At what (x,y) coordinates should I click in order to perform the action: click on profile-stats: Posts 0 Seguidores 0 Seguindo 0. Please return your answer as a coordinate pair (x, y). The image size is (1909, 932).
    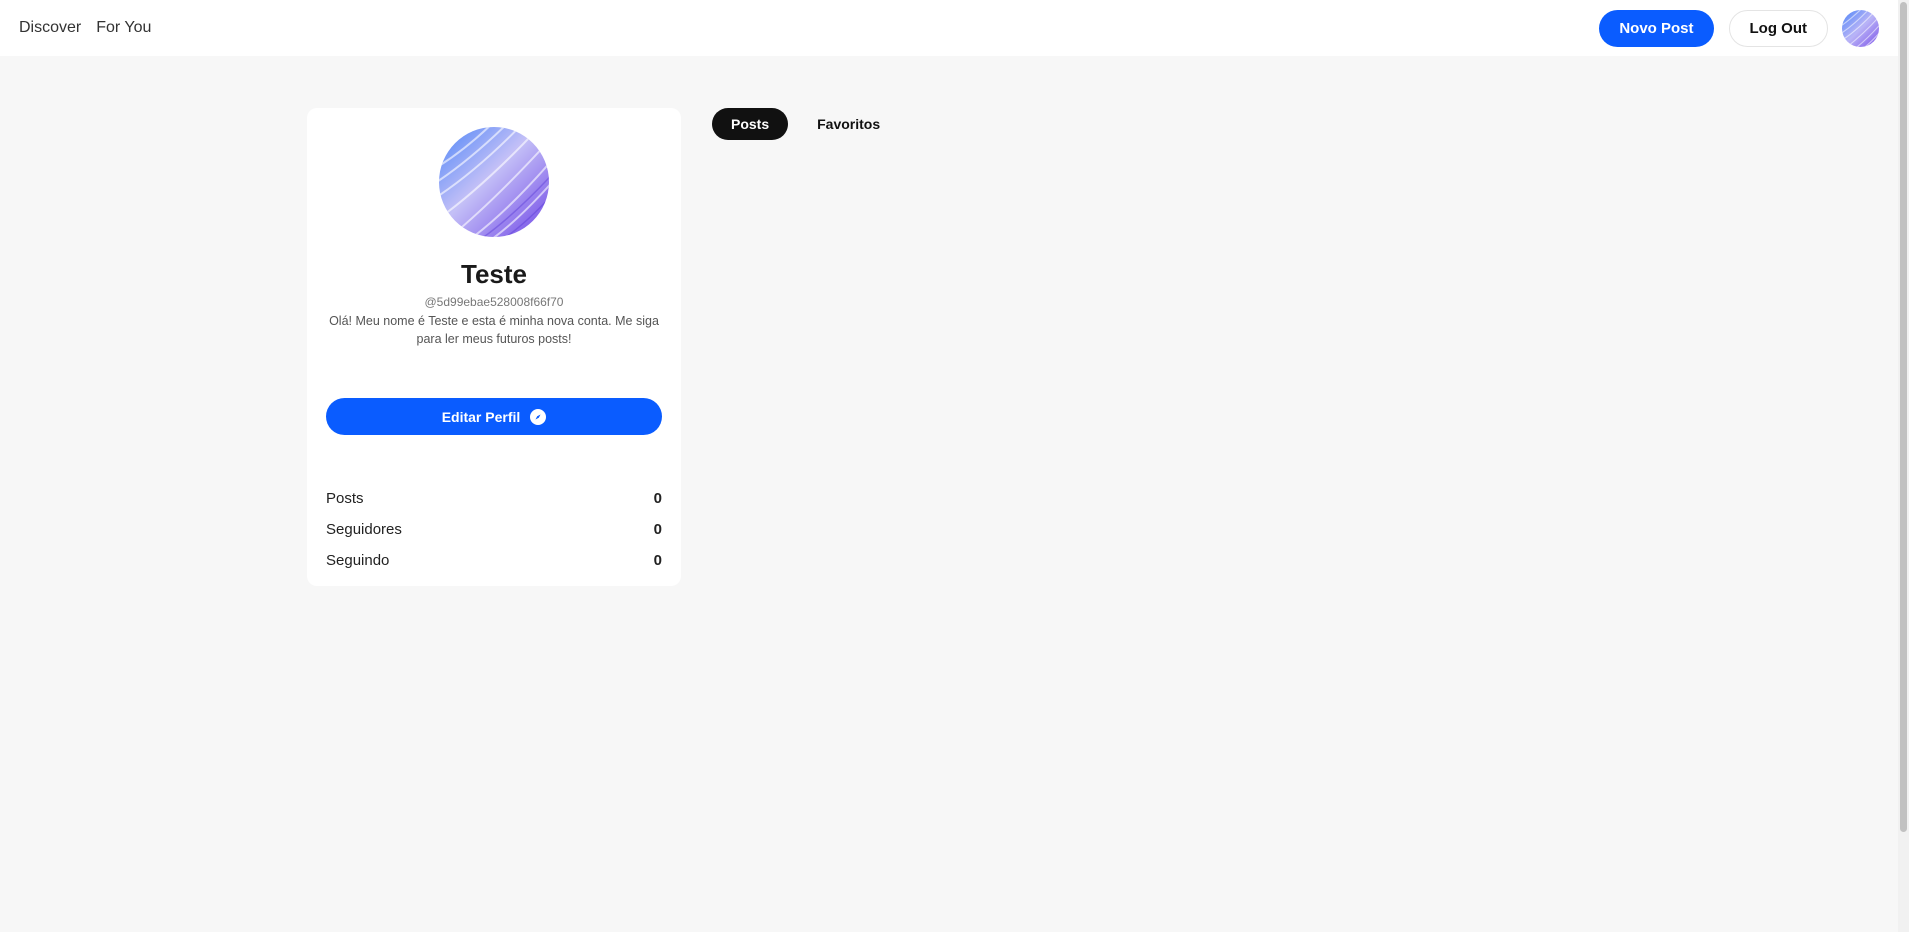
    Looking at the image, I should click on (494, 529).